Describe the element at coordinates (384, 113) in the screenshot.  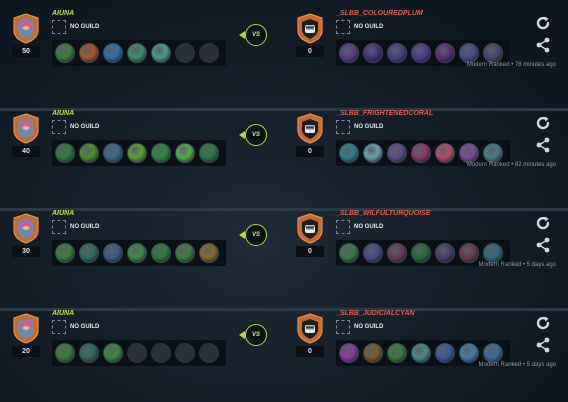
I see `player-two-name: _SLBB_FRIGHTENEDCORAL` at that location.